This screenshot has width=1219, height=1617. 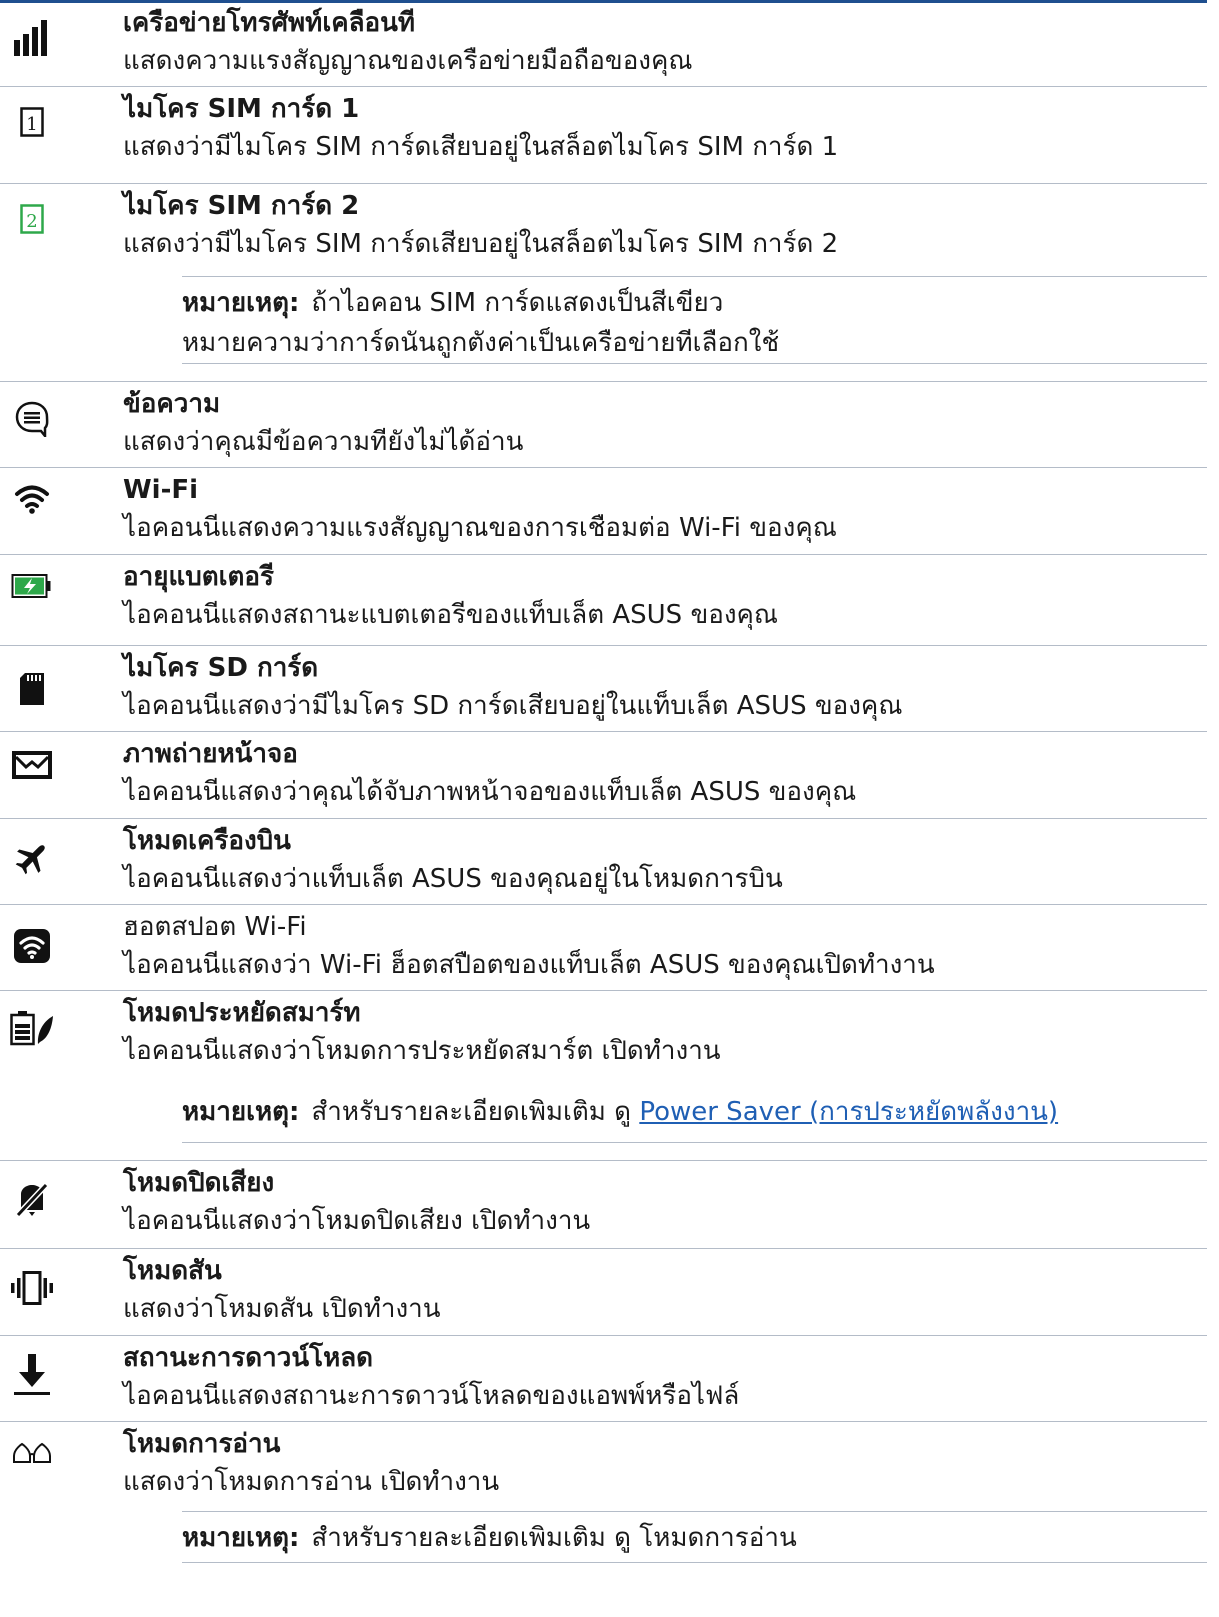 I want to click on entry-title: Wi-Fi, so click(x=161, y=490).